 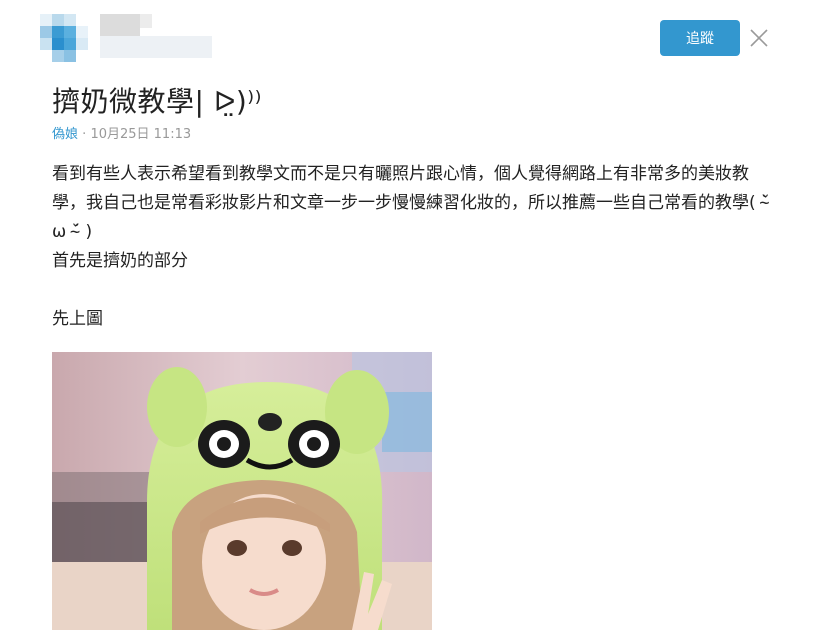 I want to click on content-paragraph: 先上圖, so click(x=77, y=319).